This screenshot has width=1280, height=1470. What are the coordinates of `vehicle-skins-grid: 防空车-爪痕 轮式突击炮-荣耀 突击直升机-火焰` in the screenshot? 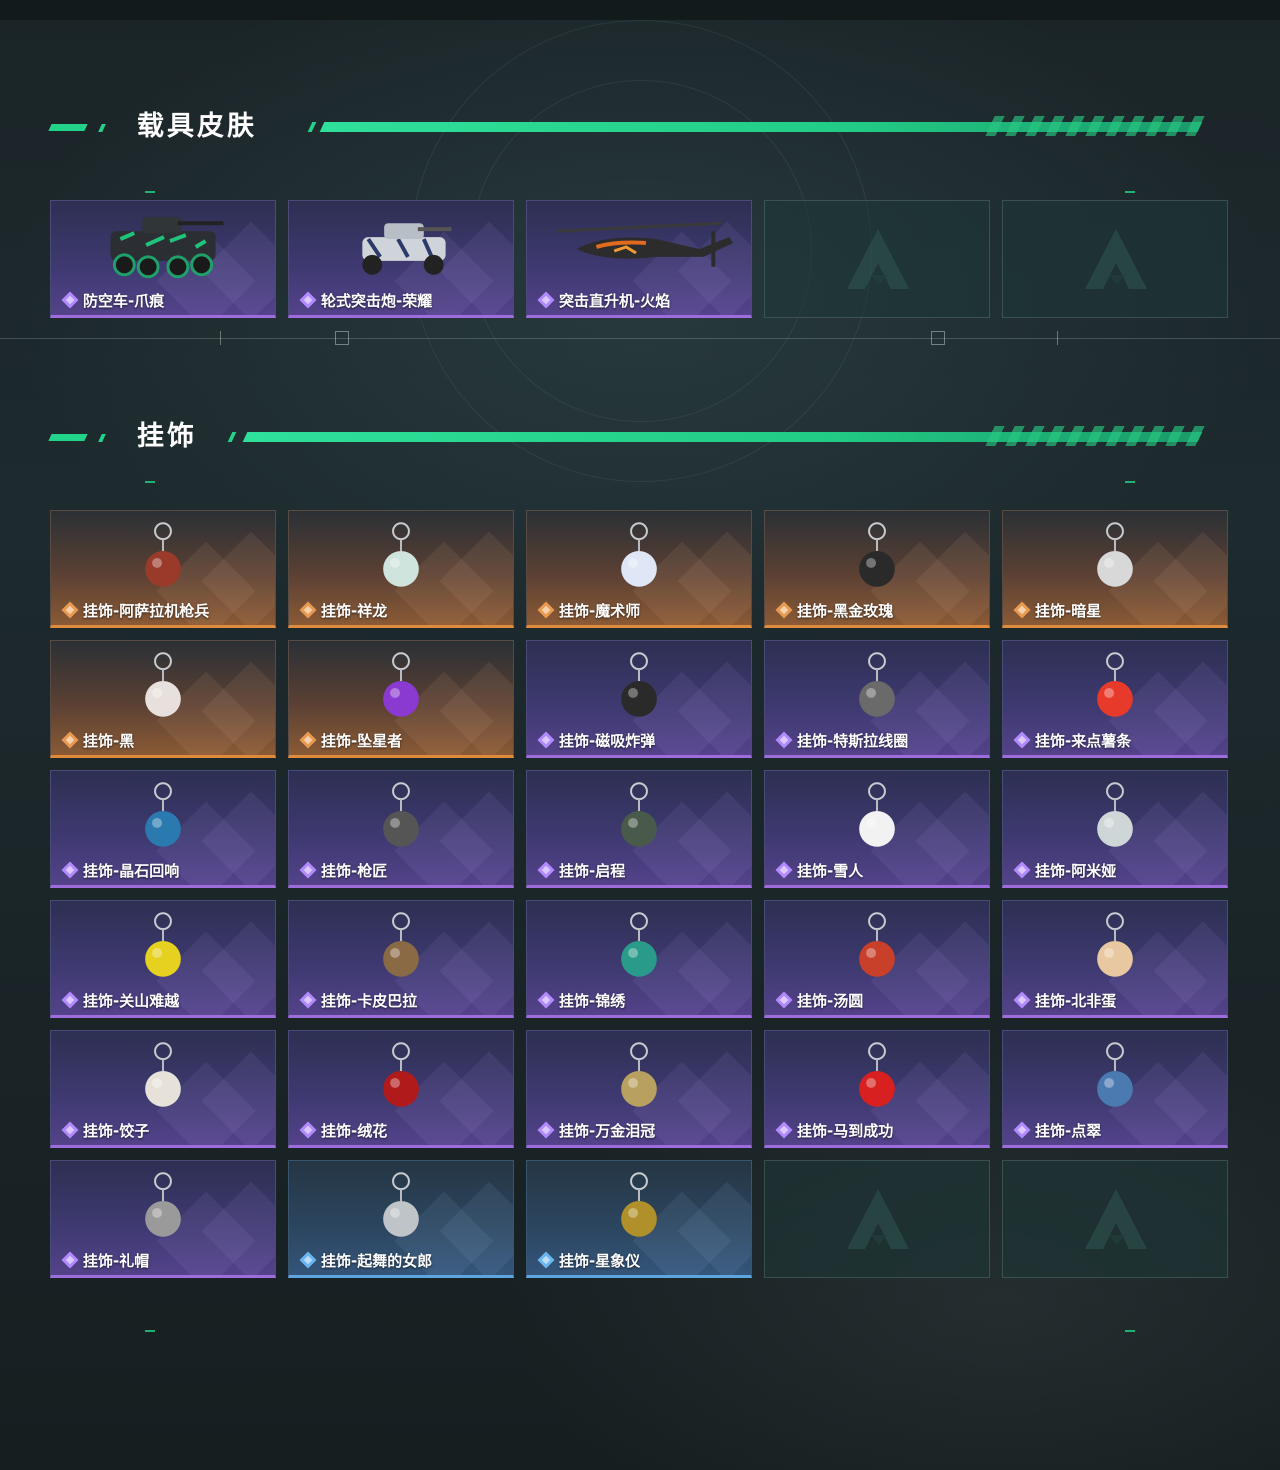 It's located at (640, 260).